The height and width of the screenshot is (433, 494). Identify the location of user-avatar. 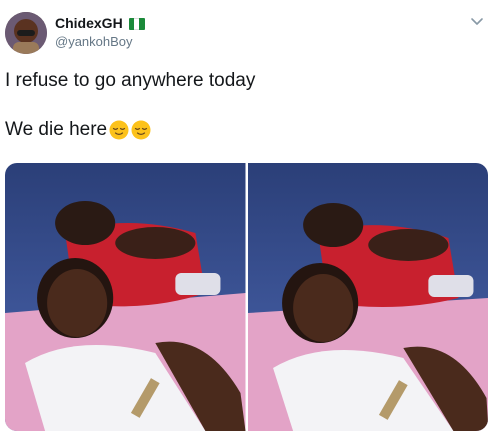
(26, 33).